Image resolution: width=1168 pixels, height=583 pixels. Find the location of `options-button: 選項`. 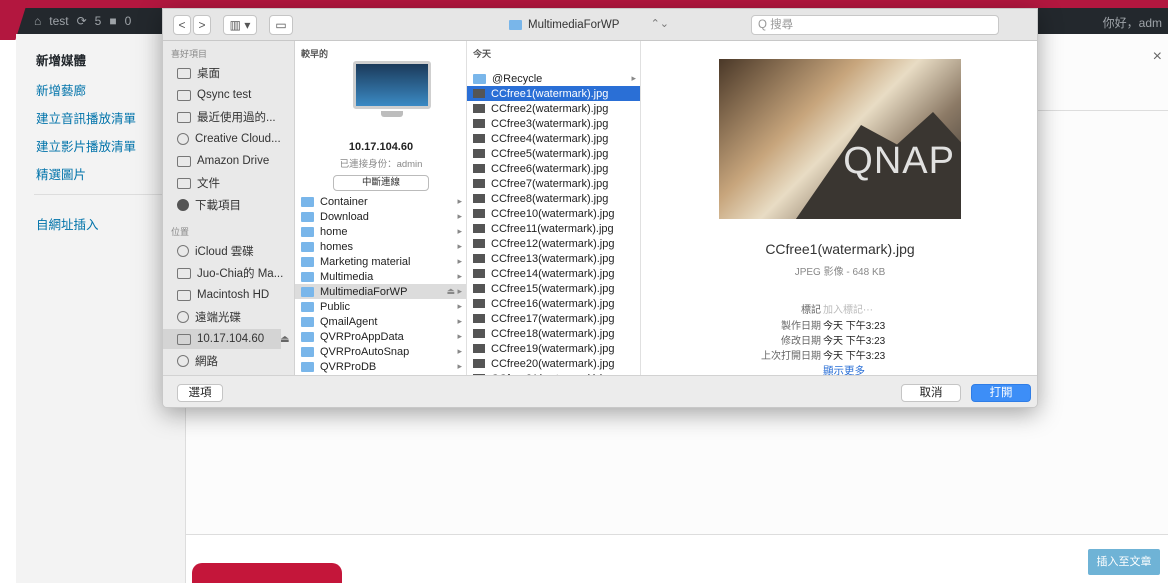

options-button: 選項 is located at coordinates (200, 393).